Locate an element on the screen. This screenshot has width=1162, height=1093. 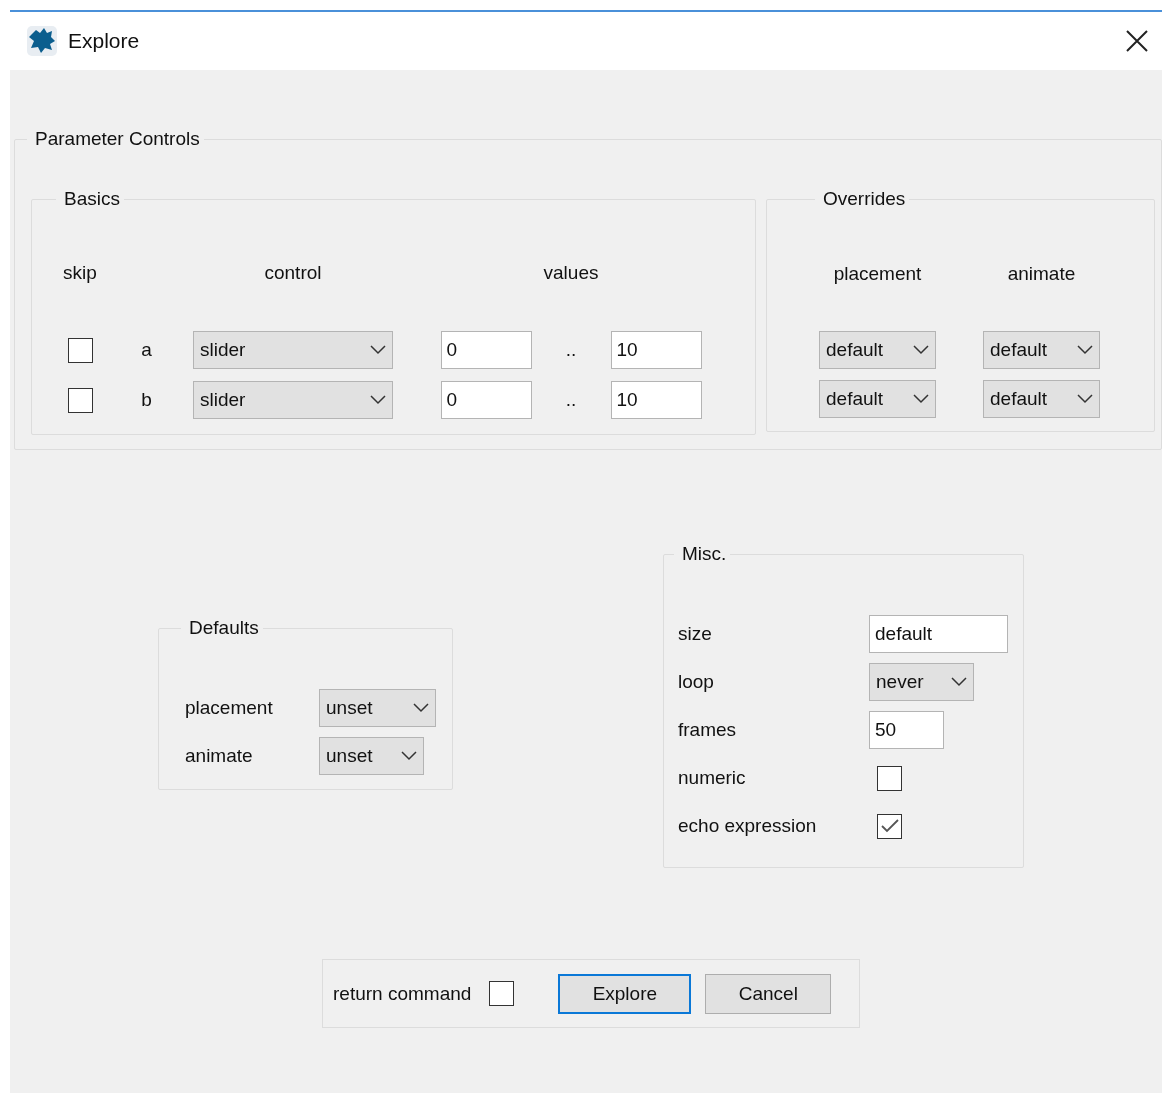
field-label: return command is located at coordinates (402, 993).